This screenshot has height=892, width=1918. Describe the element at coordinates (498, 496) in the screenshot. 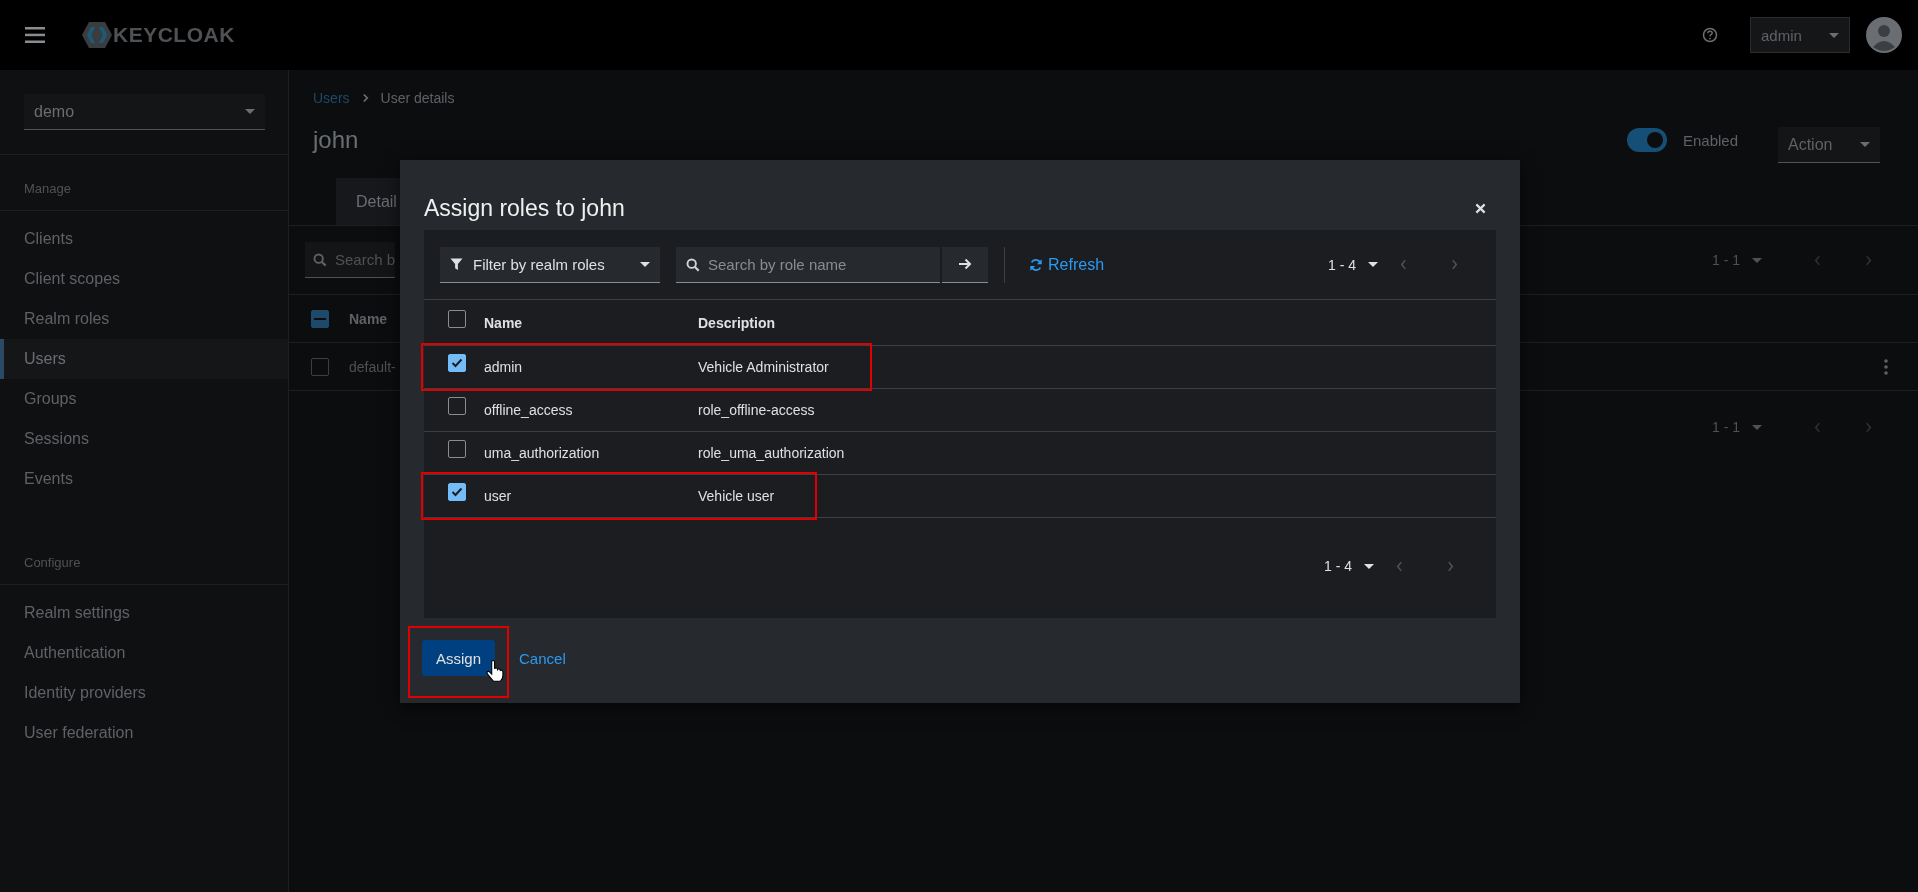

I see `table-cell-text: user` at that location.